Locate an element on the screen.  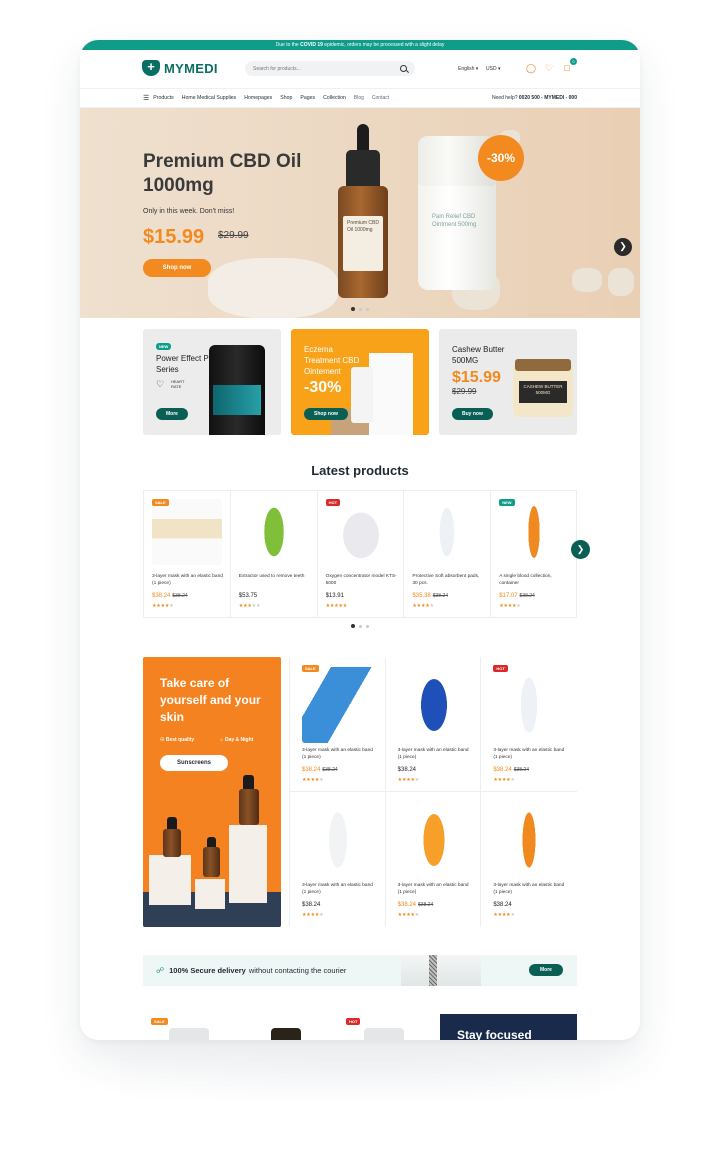
nav-item-blog: Blog is located at coordinates (359, 98).